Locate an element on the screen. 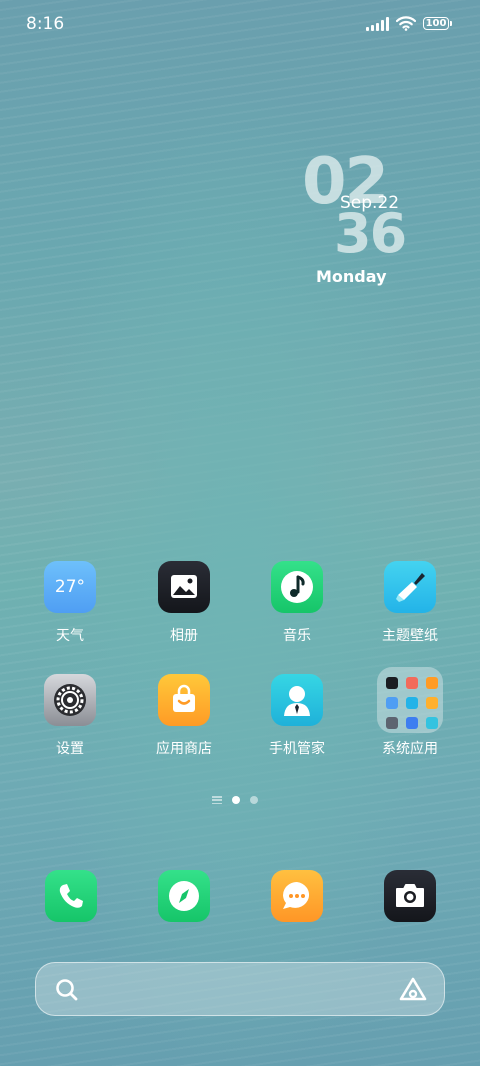 Image resolution: width=480 pixels, height=1066 pixels. app-label: 系统应用 is located at coordinates (410, 749).